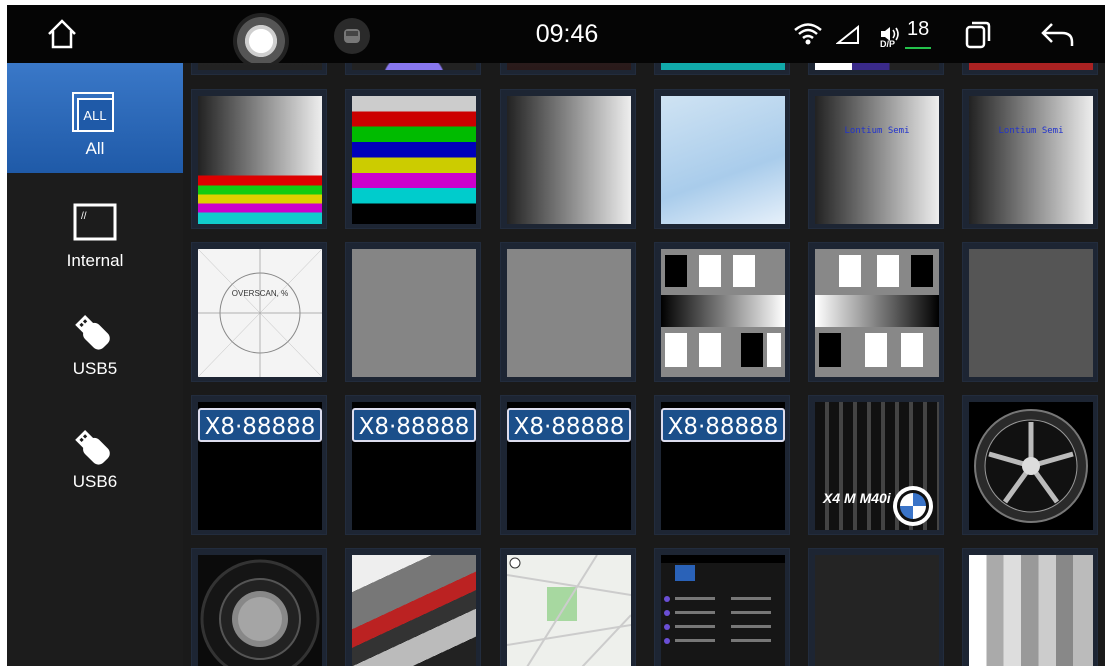  What do you see at coordinates (918, 48) in the screenshot?
I see `volume-indicator-bar` at bounding box center [918, 48].